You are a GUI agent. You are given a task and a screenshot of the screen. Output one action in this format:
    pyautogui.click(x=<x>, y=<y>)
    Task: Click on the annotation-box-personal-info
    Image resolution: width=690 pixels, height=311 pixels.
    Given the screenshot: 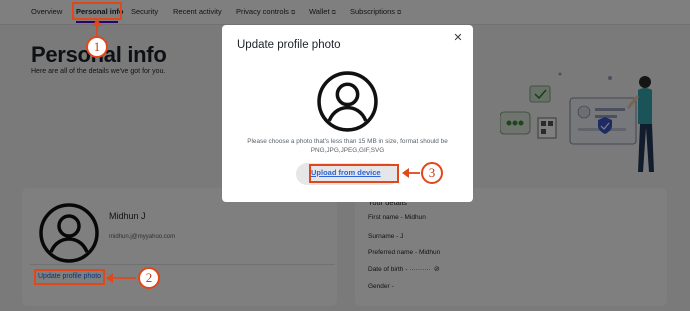 What is the action you would take?
    pyautogui.click(x=97, y=11)
    